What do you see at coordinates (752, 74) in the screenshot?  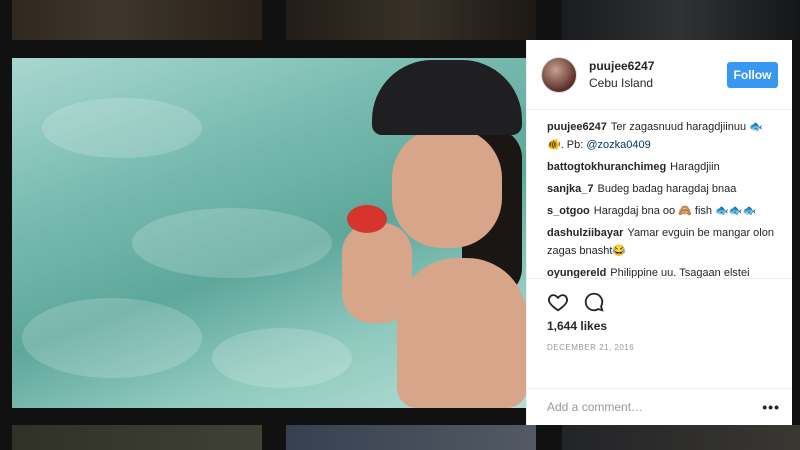 I see `follow-button: Follow` at bounding box center [752, 74].